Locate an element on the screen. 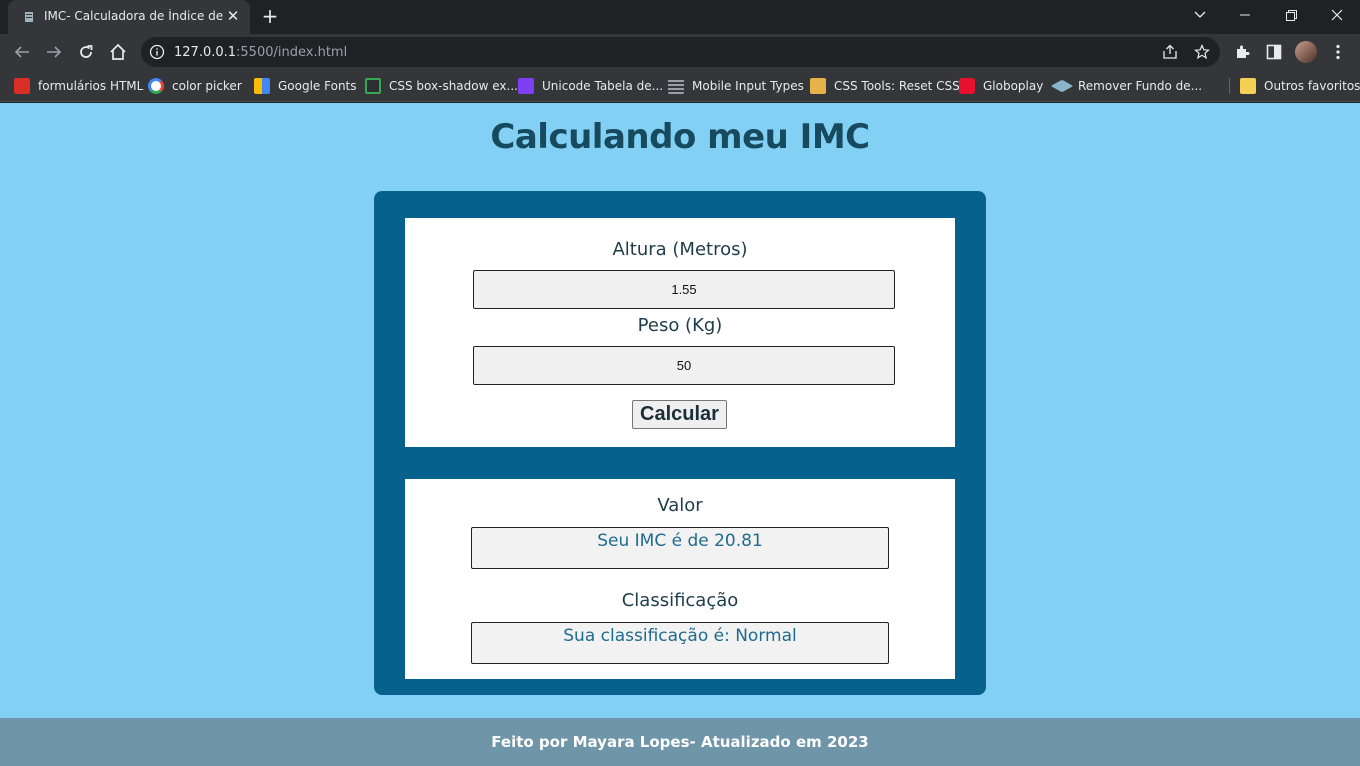 The width and height of the screenshot is (1360, 766). share-icon is located at coordinates (1170, 52).